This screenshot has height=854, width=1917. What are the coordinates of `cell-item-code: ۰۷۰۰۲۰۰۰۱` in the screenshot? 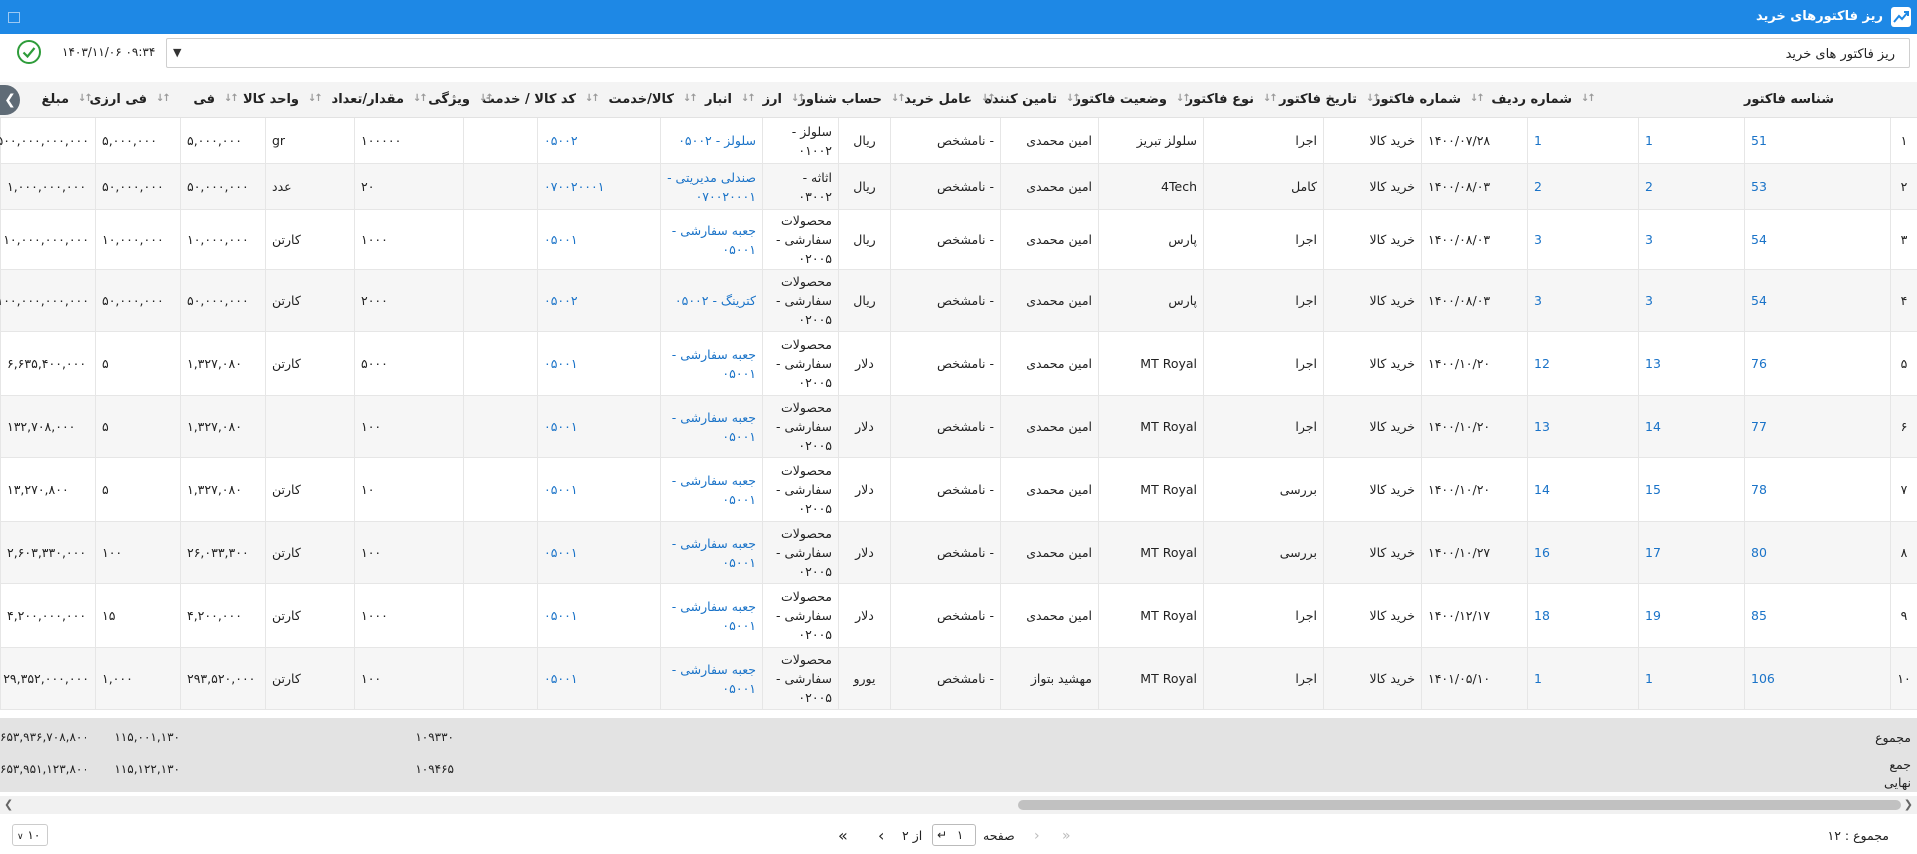 It's located at (598, 186).